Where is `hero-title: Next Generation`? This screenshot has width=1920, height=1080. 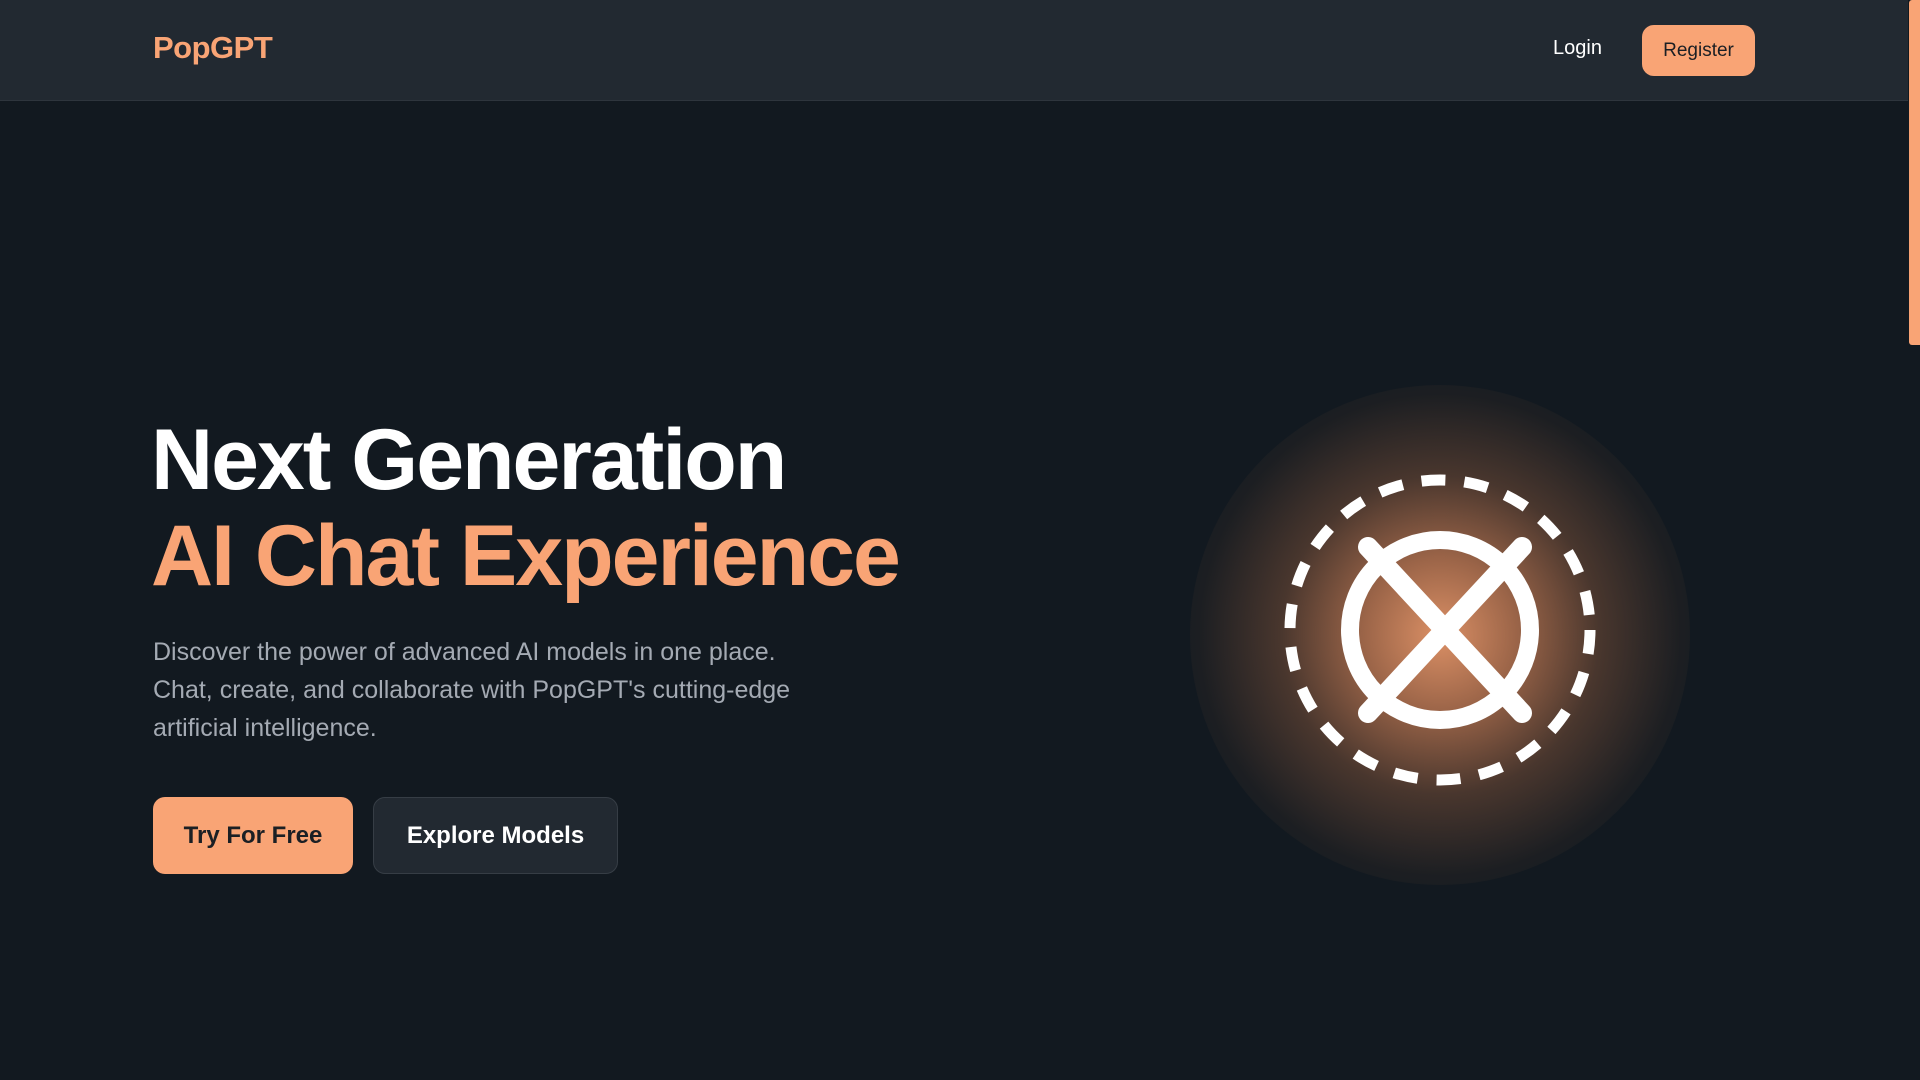
hero-title: Next Generation is located at coordinates (469, 460).